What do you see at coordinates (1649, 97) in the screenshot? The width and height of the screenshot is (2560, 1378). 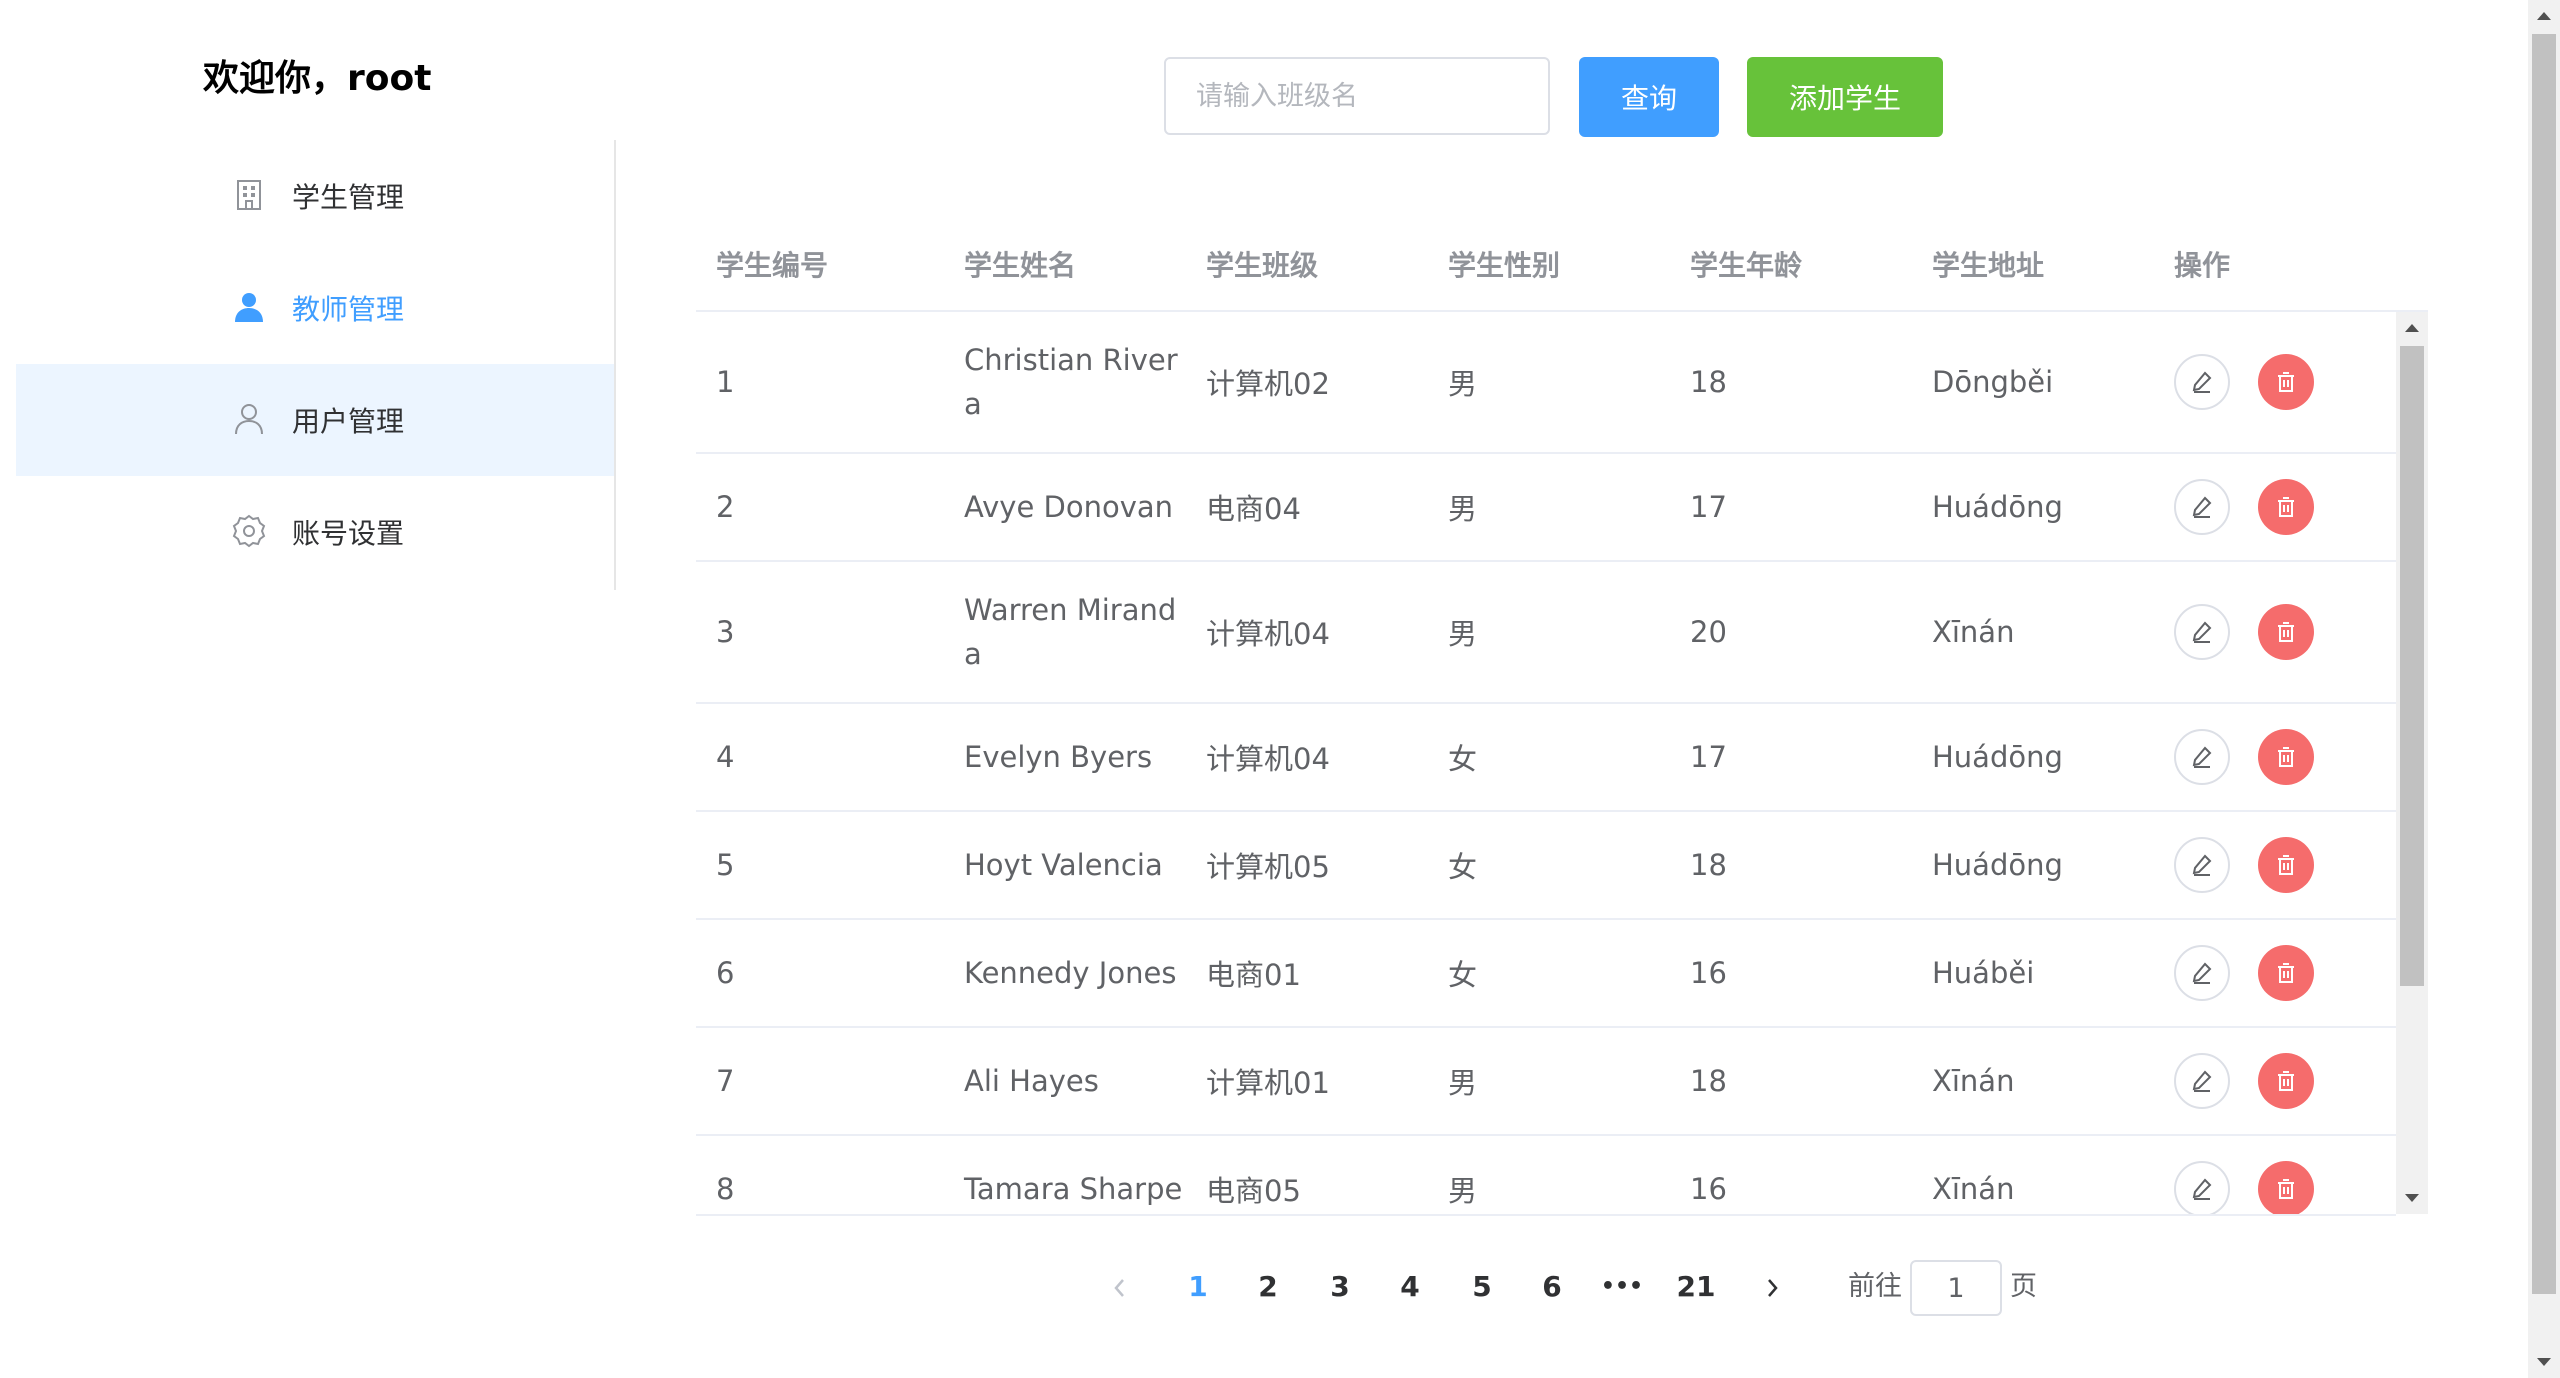 I see `query-button: 查询` at bounding box center [1649, 97].